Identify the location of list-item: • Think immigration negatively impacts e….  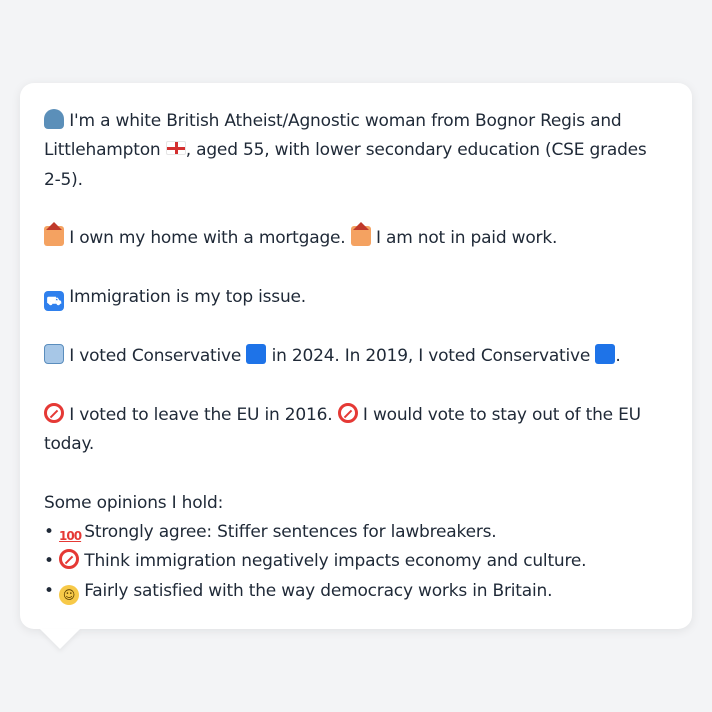
(356, 561).